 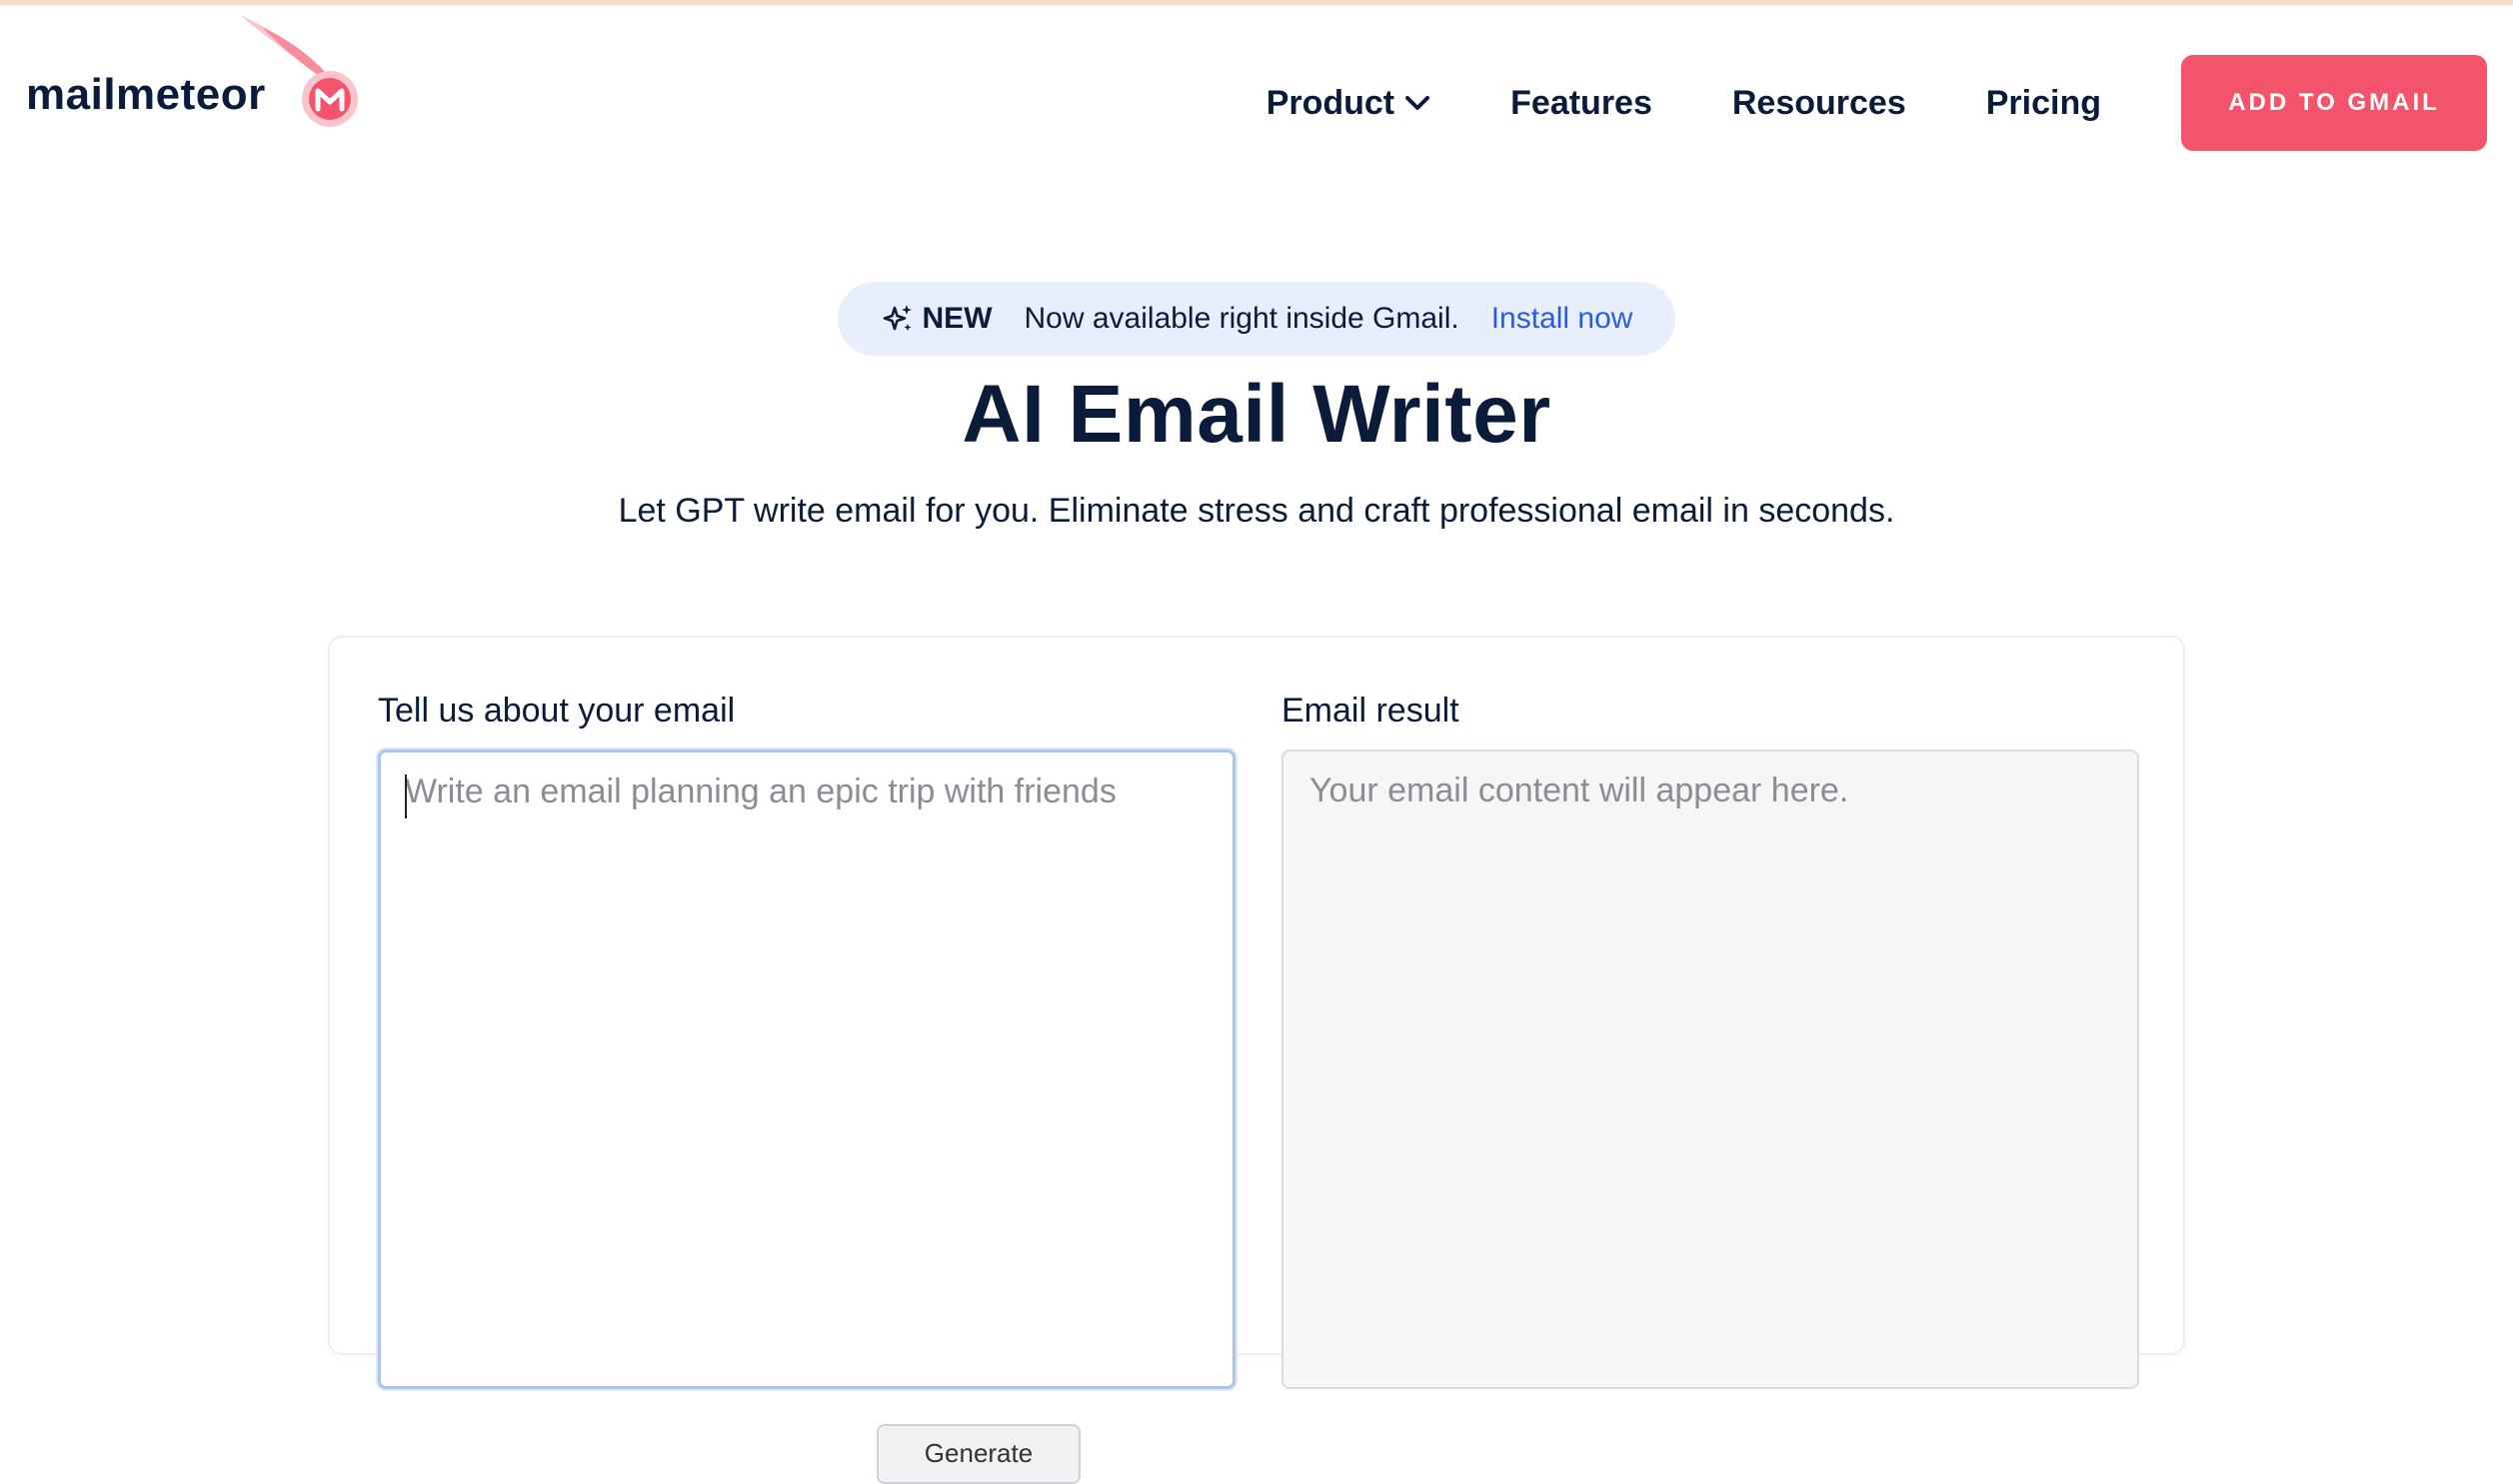 What do you see at coordinates (406, 796) in the screenshot?
I see `text-caret` at bounding box center [406, 796].